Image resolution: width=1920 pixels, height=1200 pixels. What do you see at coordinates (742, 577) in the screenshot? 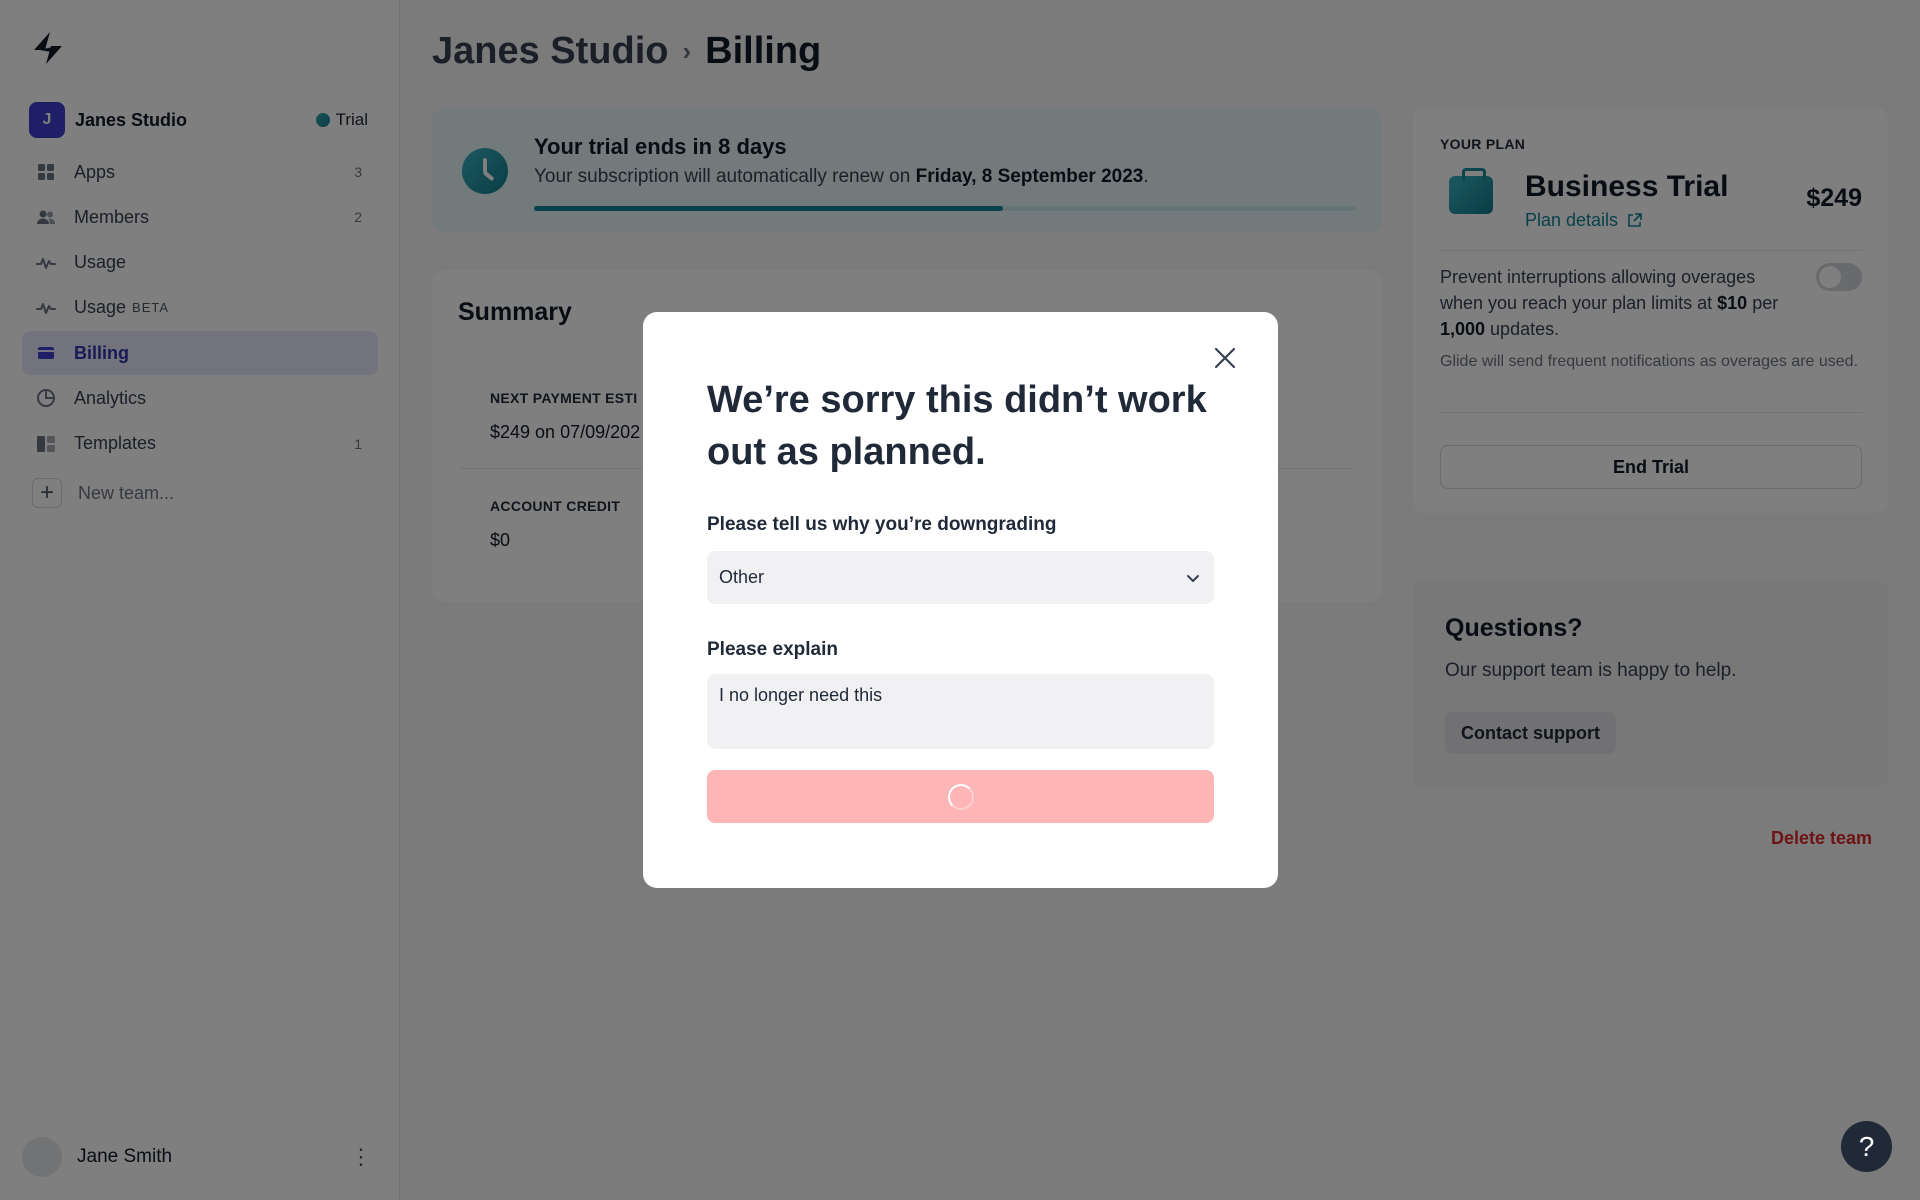
I see `reason-select-value: Other` at bounding box center [742, 577].